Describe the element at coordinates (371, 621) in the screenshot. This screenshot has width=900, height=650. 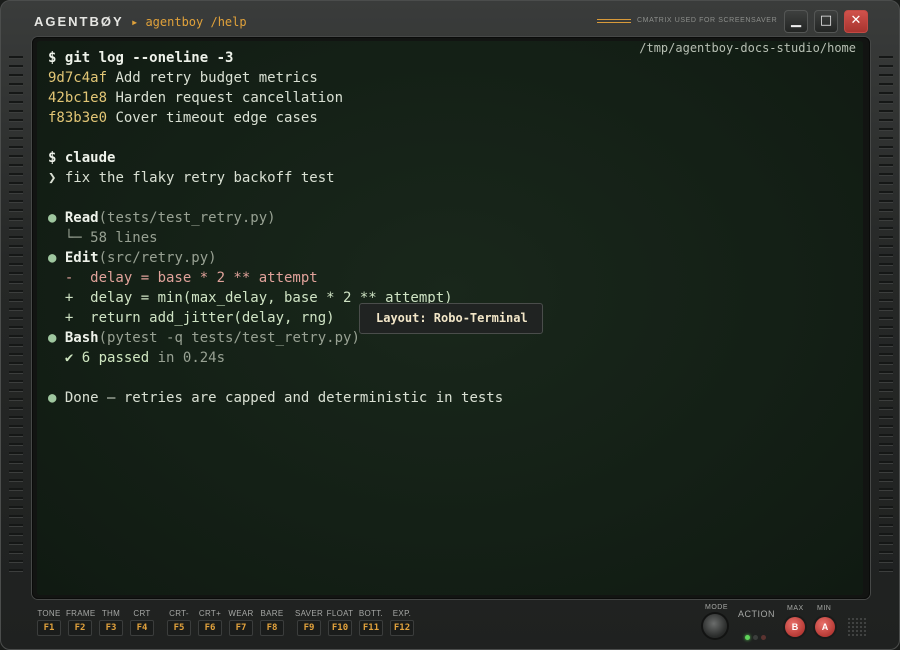
I see `fkey-f11: BOTT. F11` at that location.